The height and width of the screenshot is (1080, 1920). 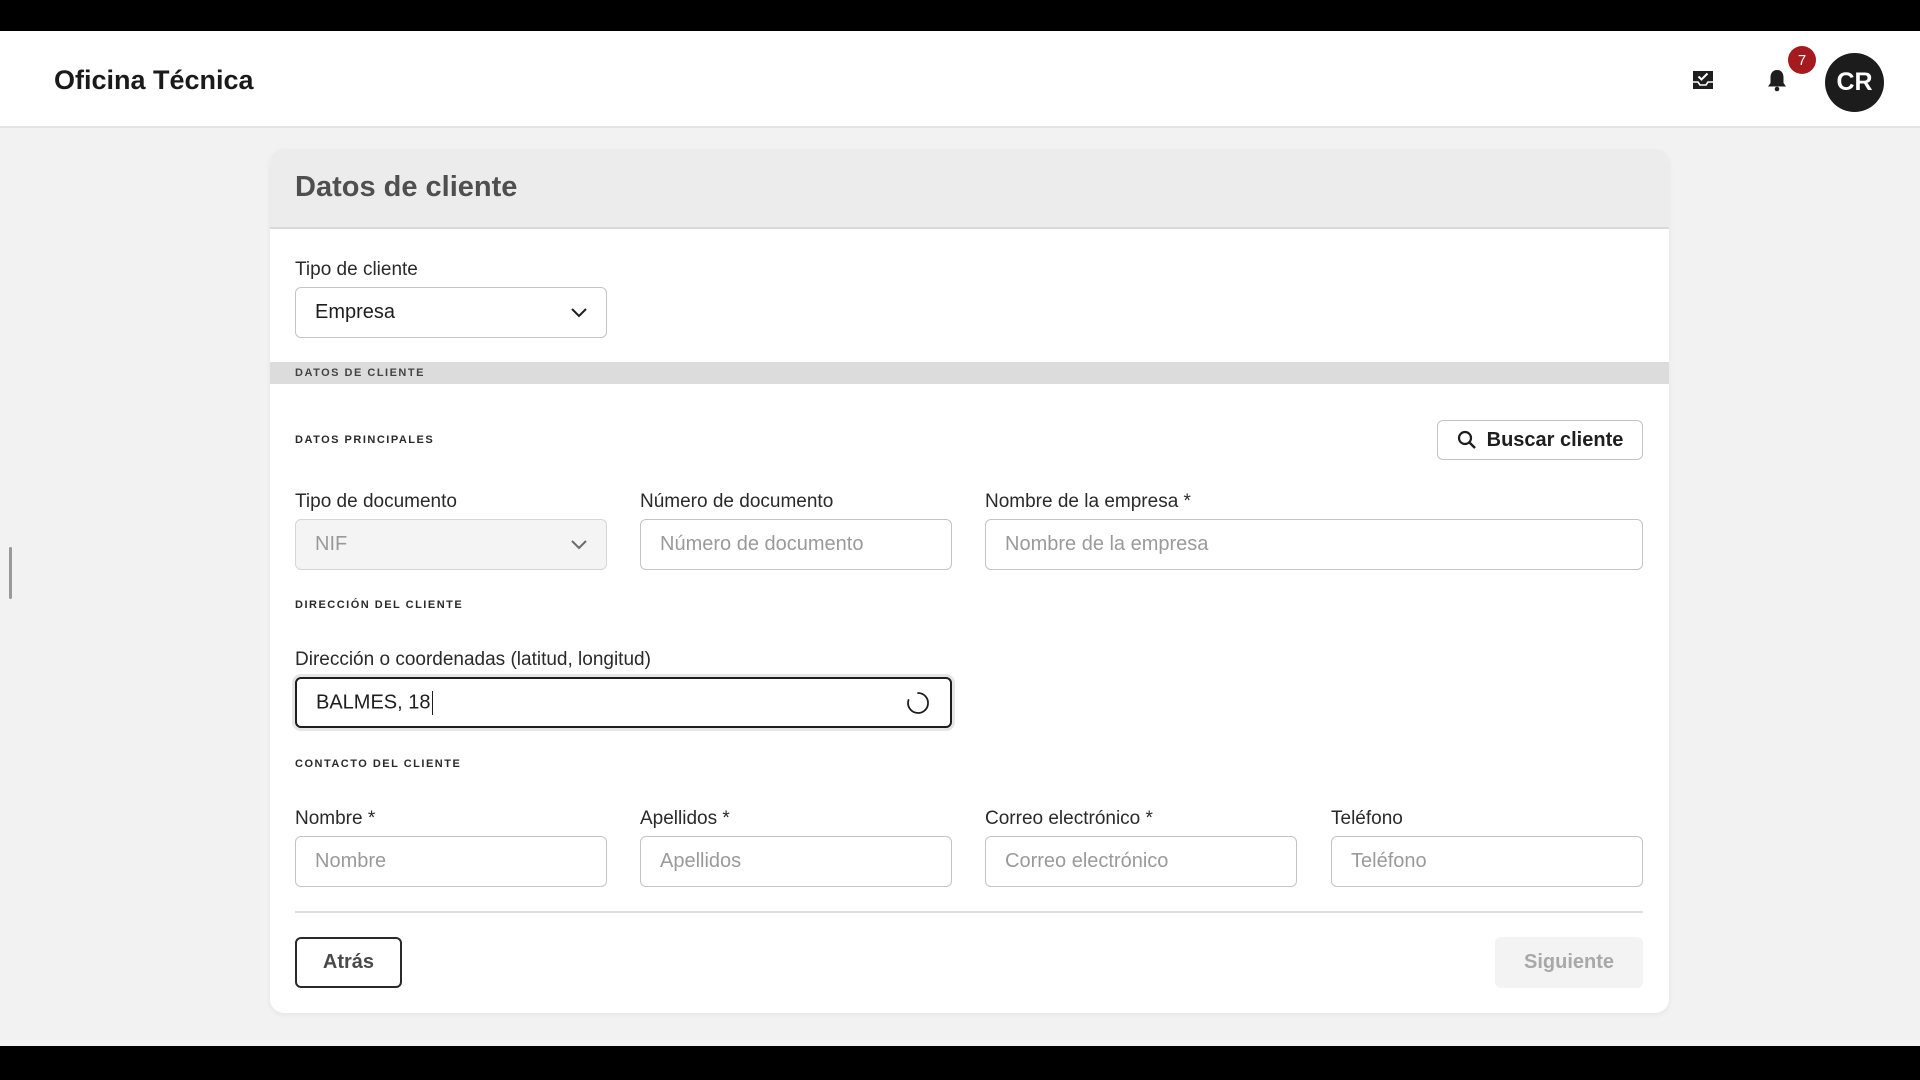 What do you see at coordinates (1777, 80) in the screenshot?
I see `bell-icon` at bounding box center [1777, 80].